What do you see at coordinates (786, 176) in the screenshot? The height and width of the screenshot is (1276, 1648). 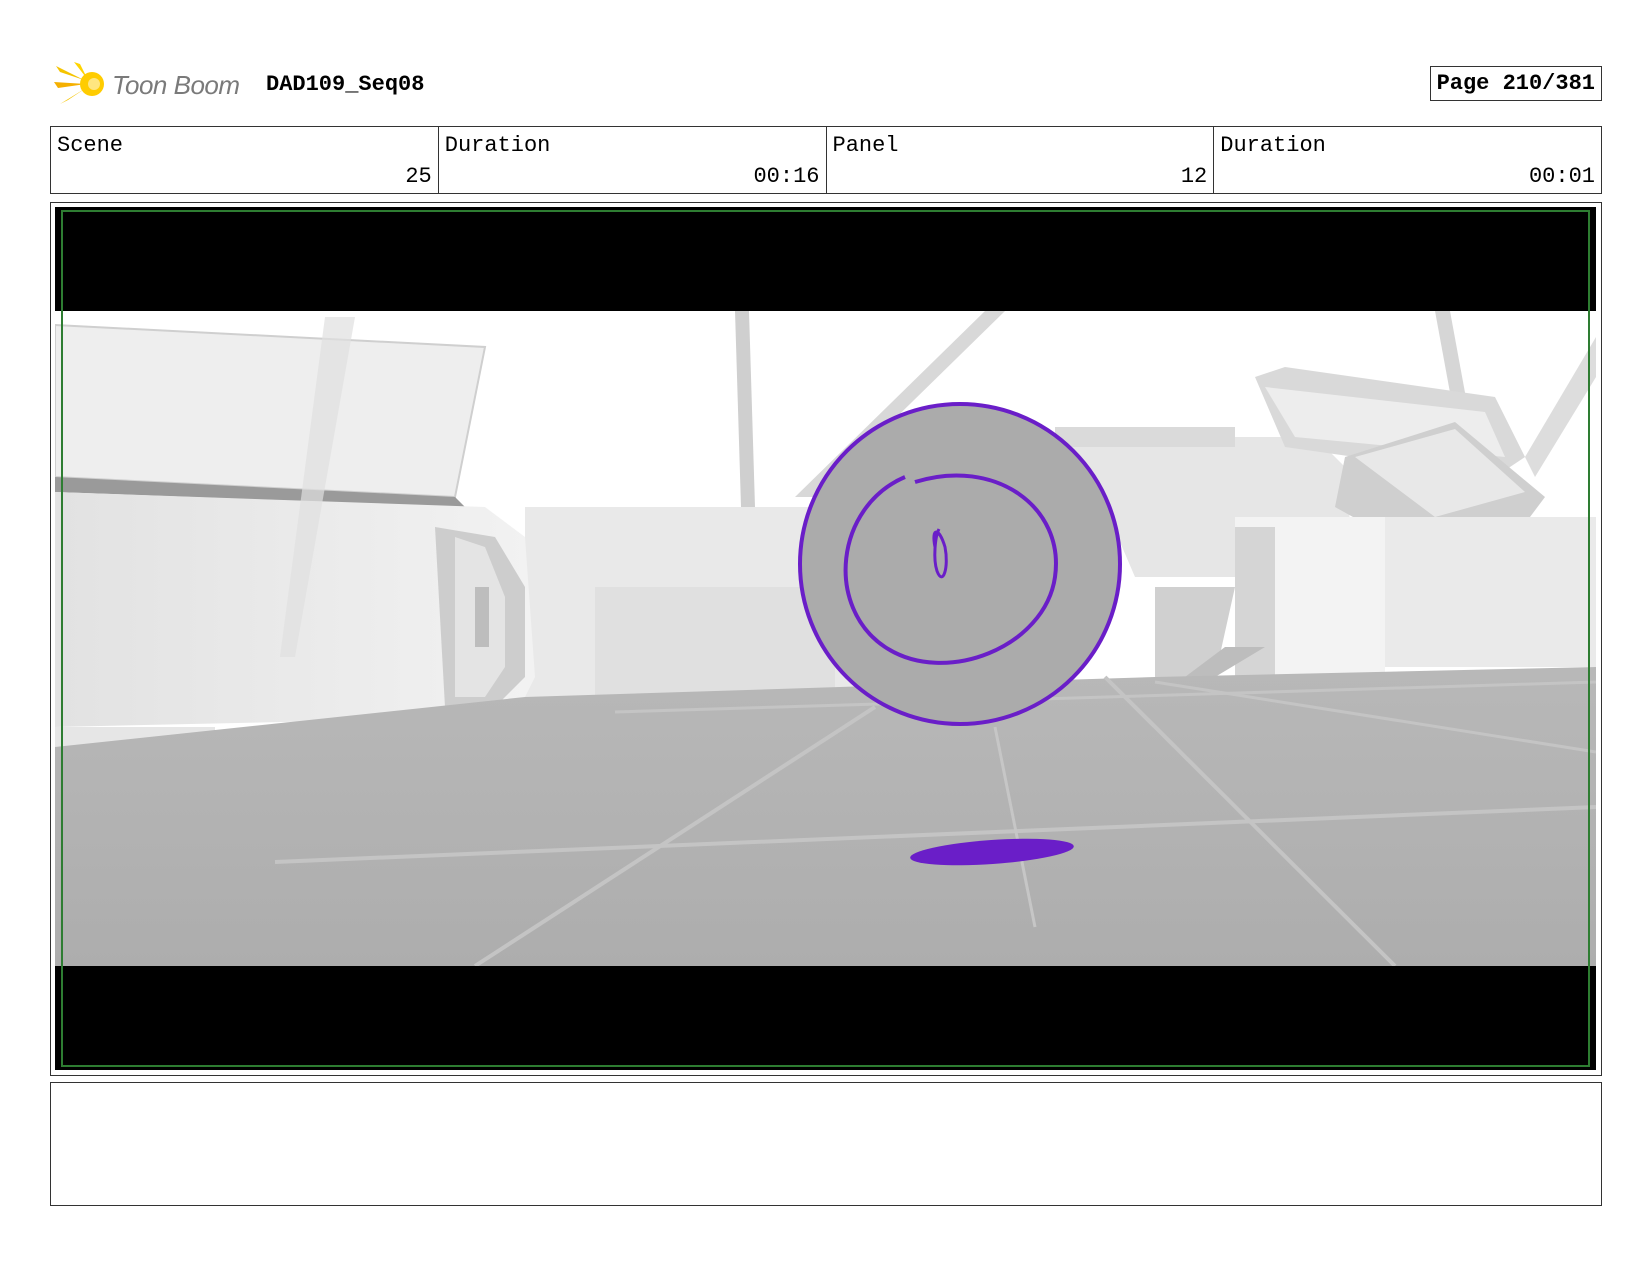 I see `scene-duration-value: 00:16` at bounding box center [786, 176].